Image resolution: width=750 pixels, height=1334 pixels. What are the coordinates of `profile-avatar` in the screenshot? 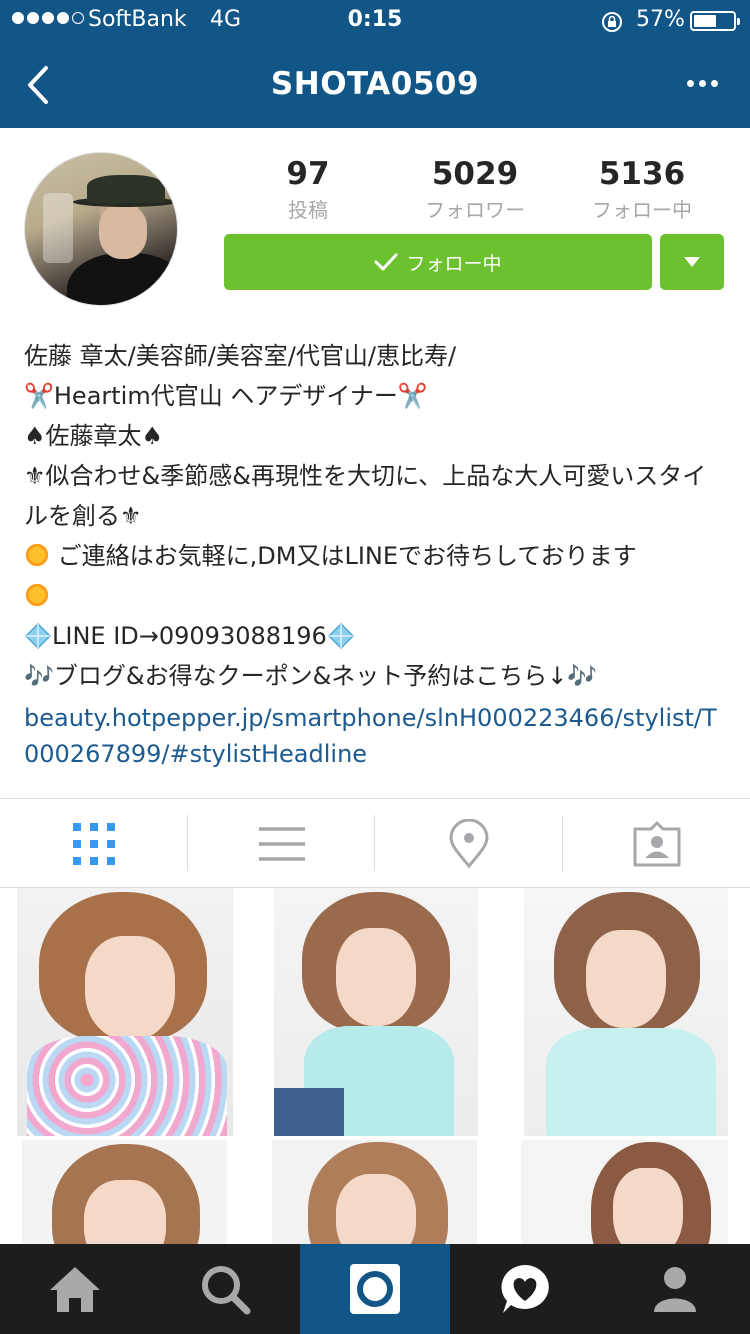 It's located at (101, 229).